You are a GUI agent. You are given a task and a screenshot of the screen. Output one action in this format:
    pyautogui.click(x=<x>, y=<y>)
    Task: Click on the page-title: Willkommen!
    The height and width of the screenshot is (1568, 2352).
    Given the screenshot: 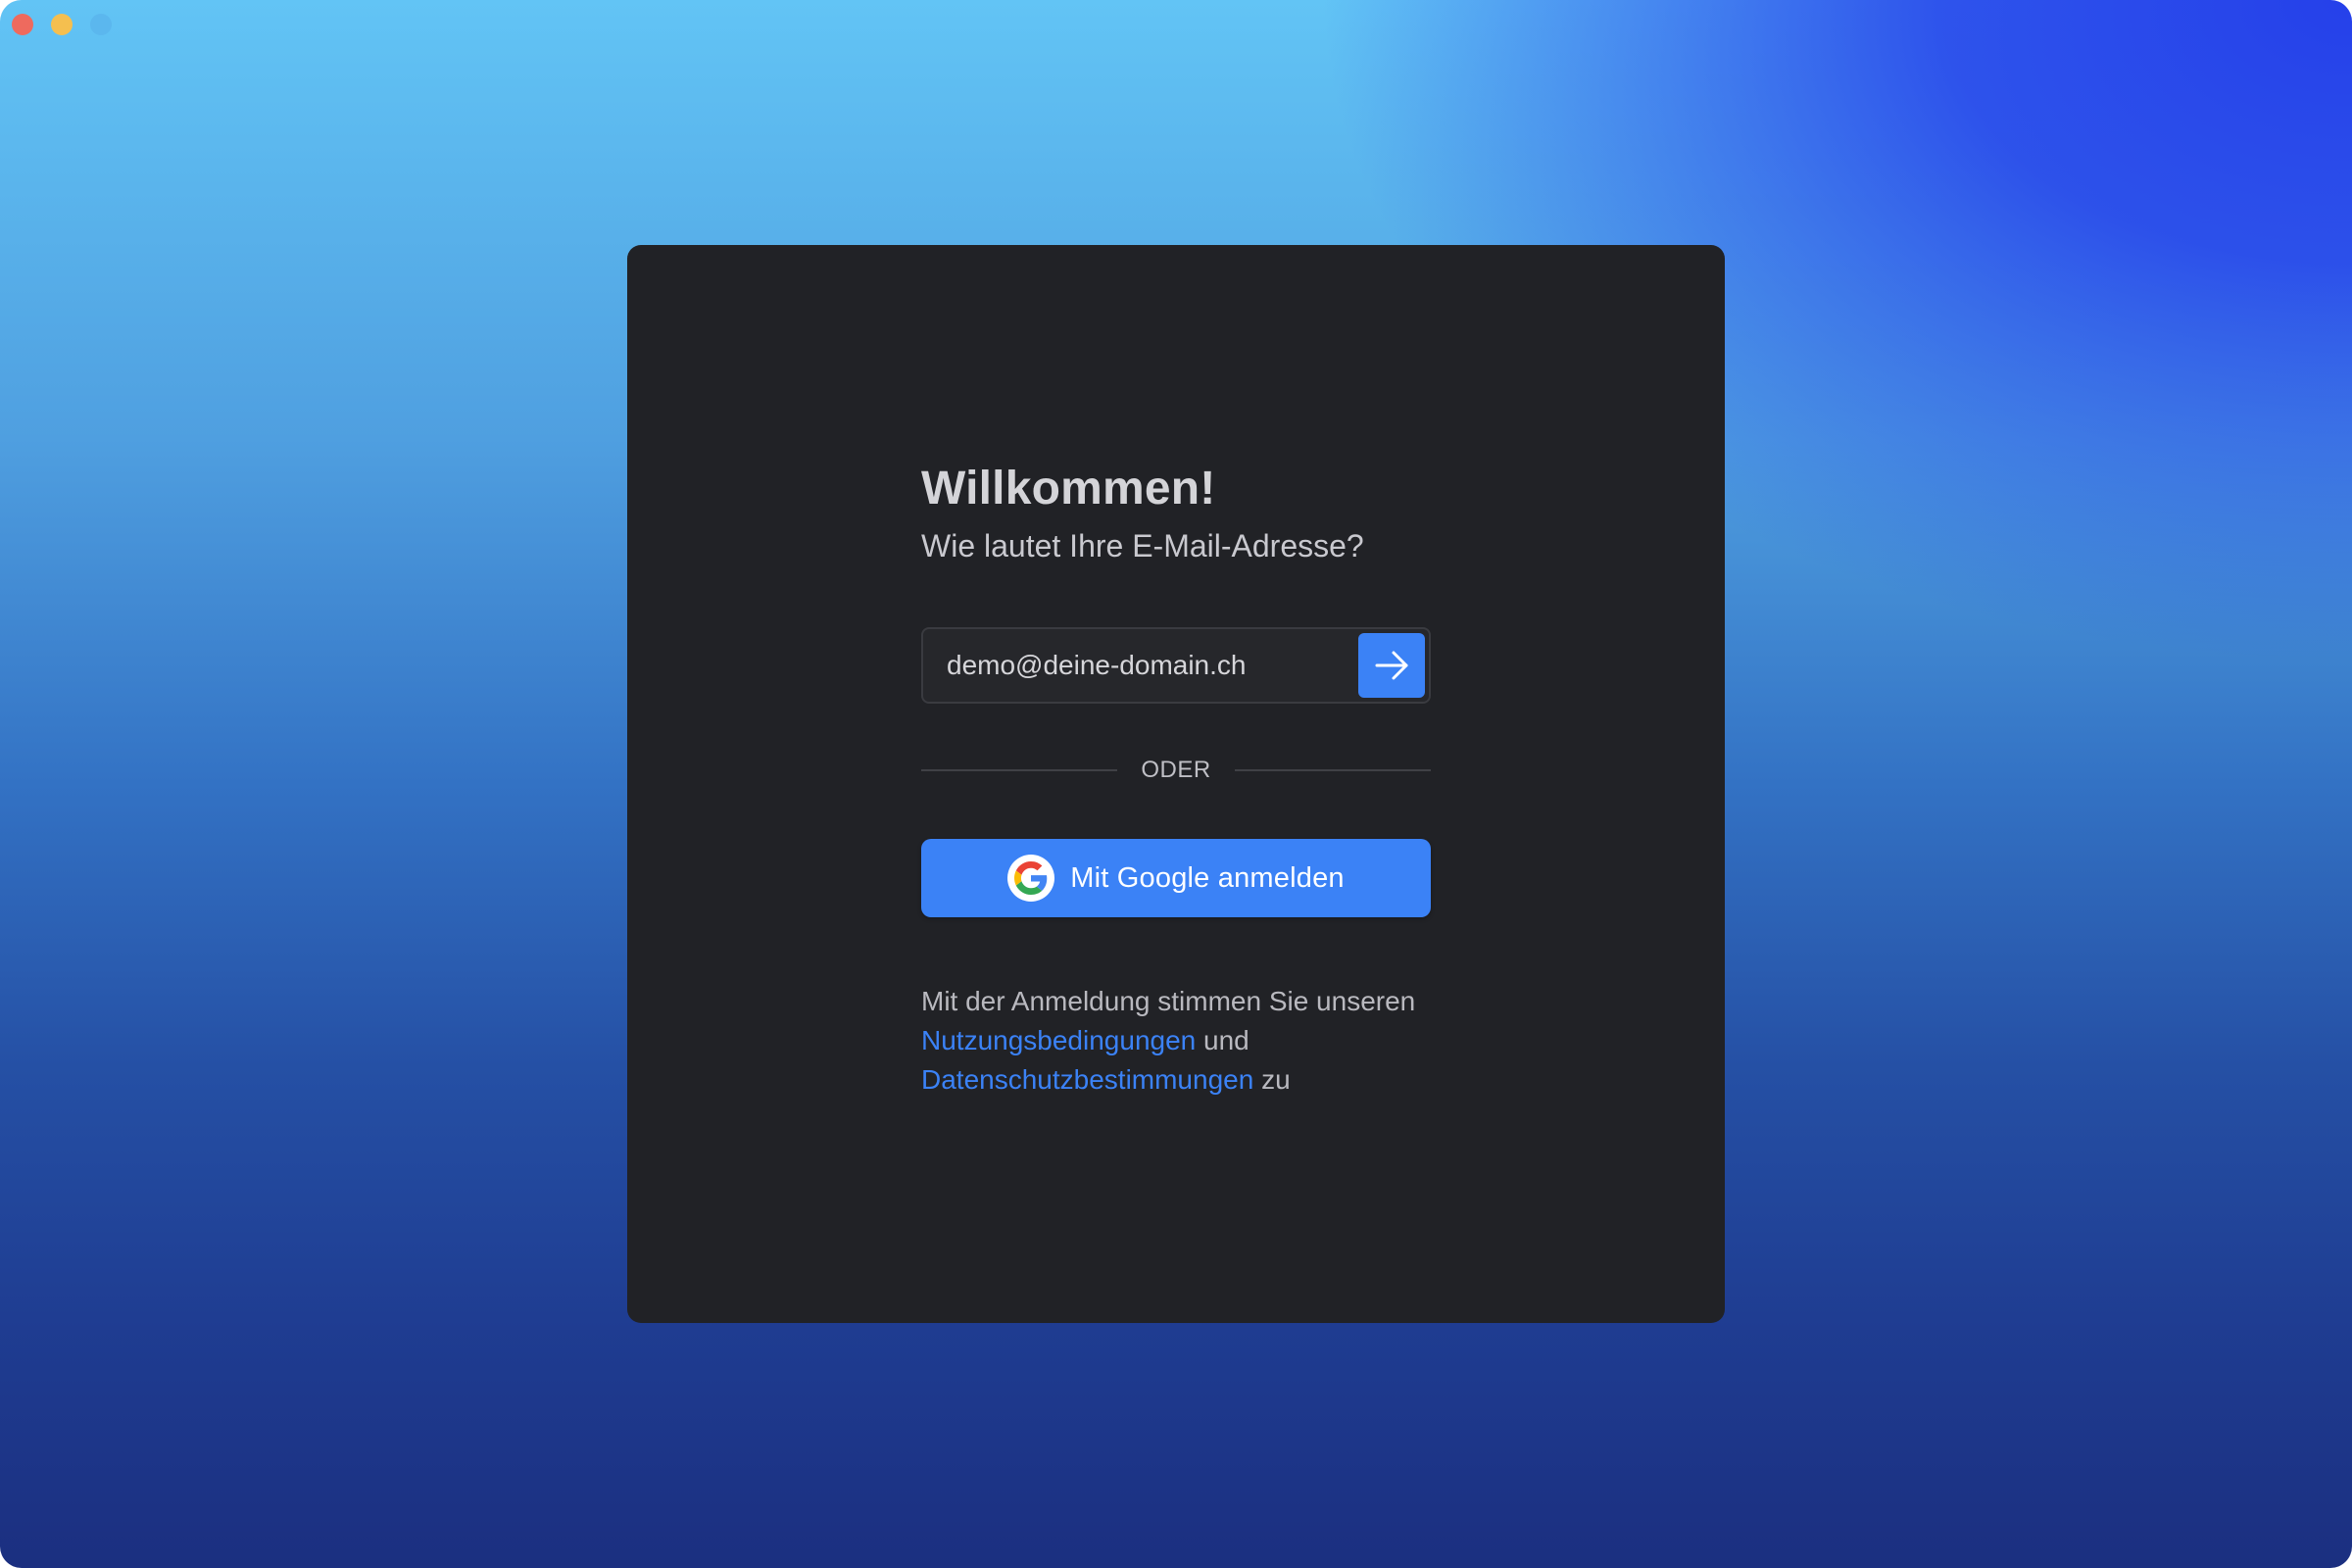 What is the action you would take?
    pyautogui.click(x=1068, y=488)
    